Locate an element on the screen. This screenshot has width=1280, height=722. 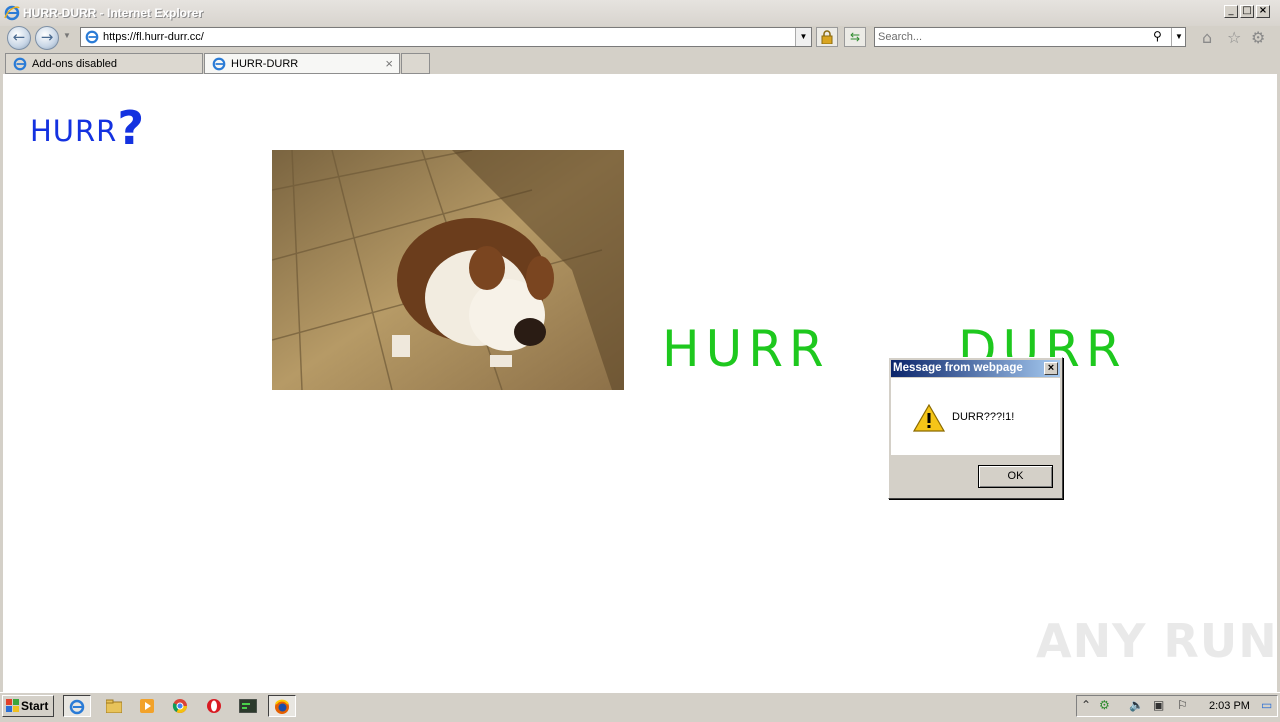
warning-icon is located at coordinates (929, 419).